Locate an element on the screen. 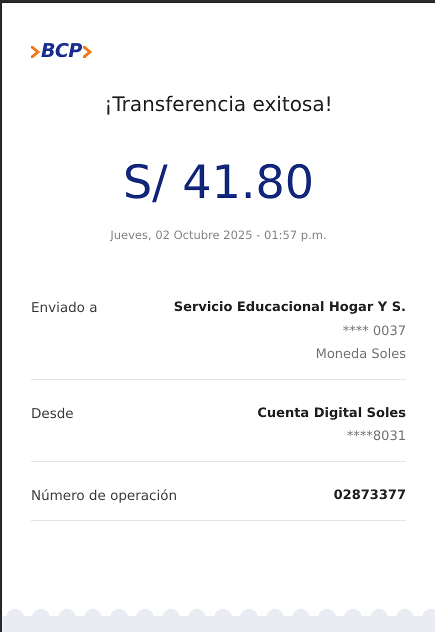  detail-value: Servicio Educacional Hogar Y S. is located at coordinates (290, 308).